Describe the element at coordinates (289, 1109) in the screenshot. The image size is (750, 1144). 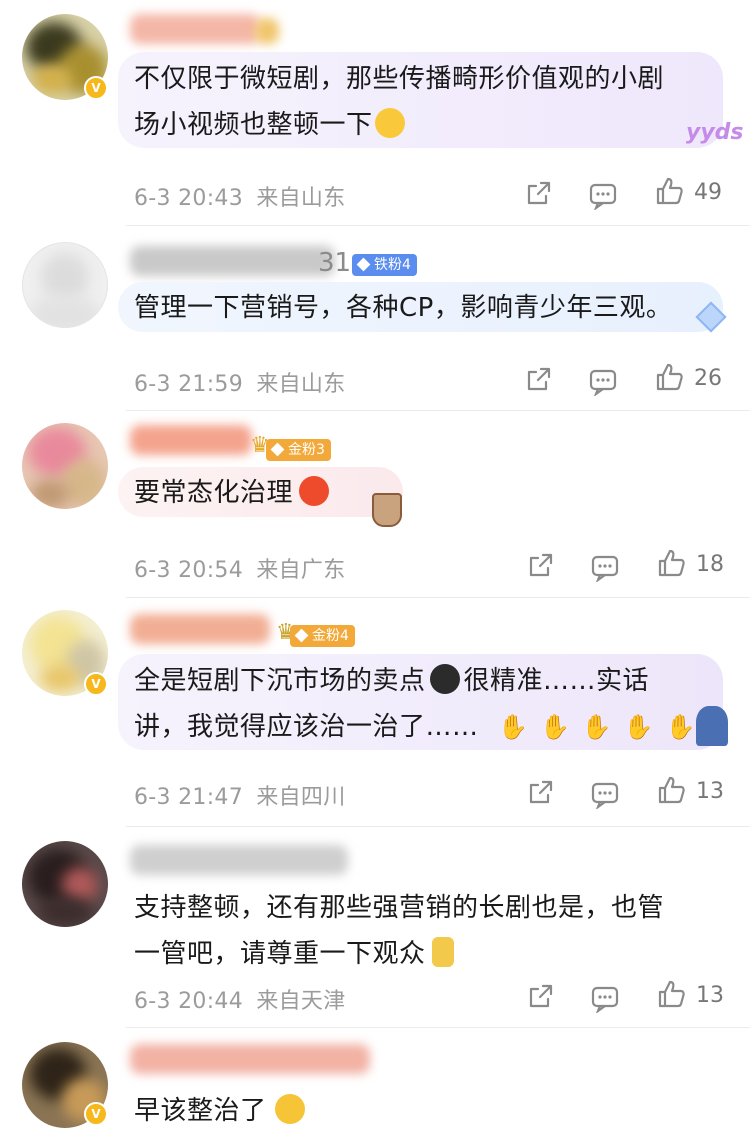
I see `pleading-face-emoji-icon` at that location.